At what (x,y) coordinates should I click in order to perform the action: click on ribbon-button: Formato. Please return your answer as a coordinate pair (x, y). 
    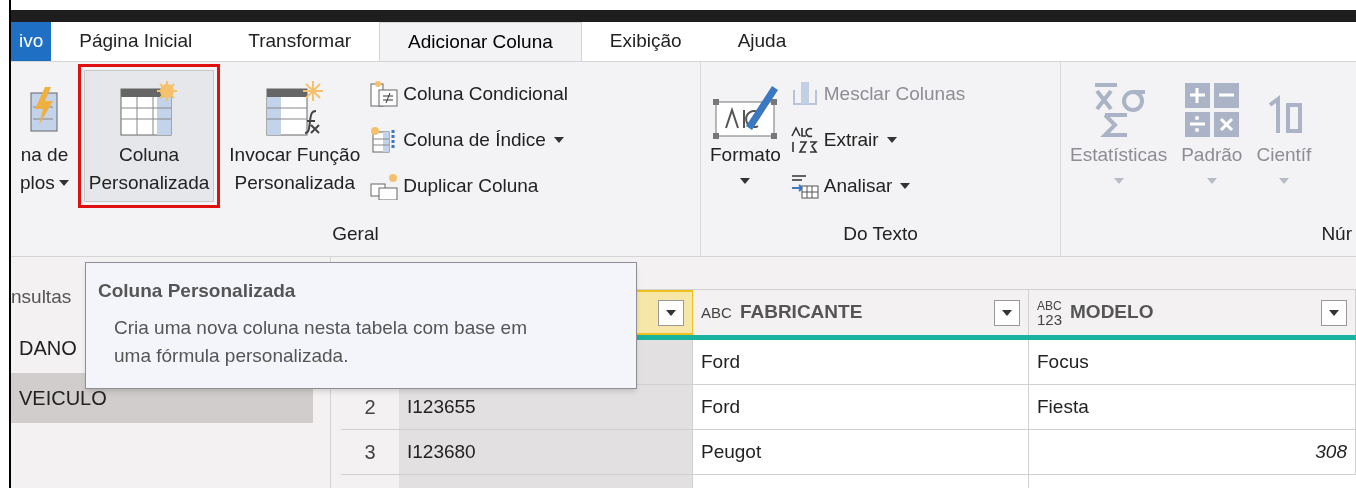
    Looking at the image, I should click on (745, 134).